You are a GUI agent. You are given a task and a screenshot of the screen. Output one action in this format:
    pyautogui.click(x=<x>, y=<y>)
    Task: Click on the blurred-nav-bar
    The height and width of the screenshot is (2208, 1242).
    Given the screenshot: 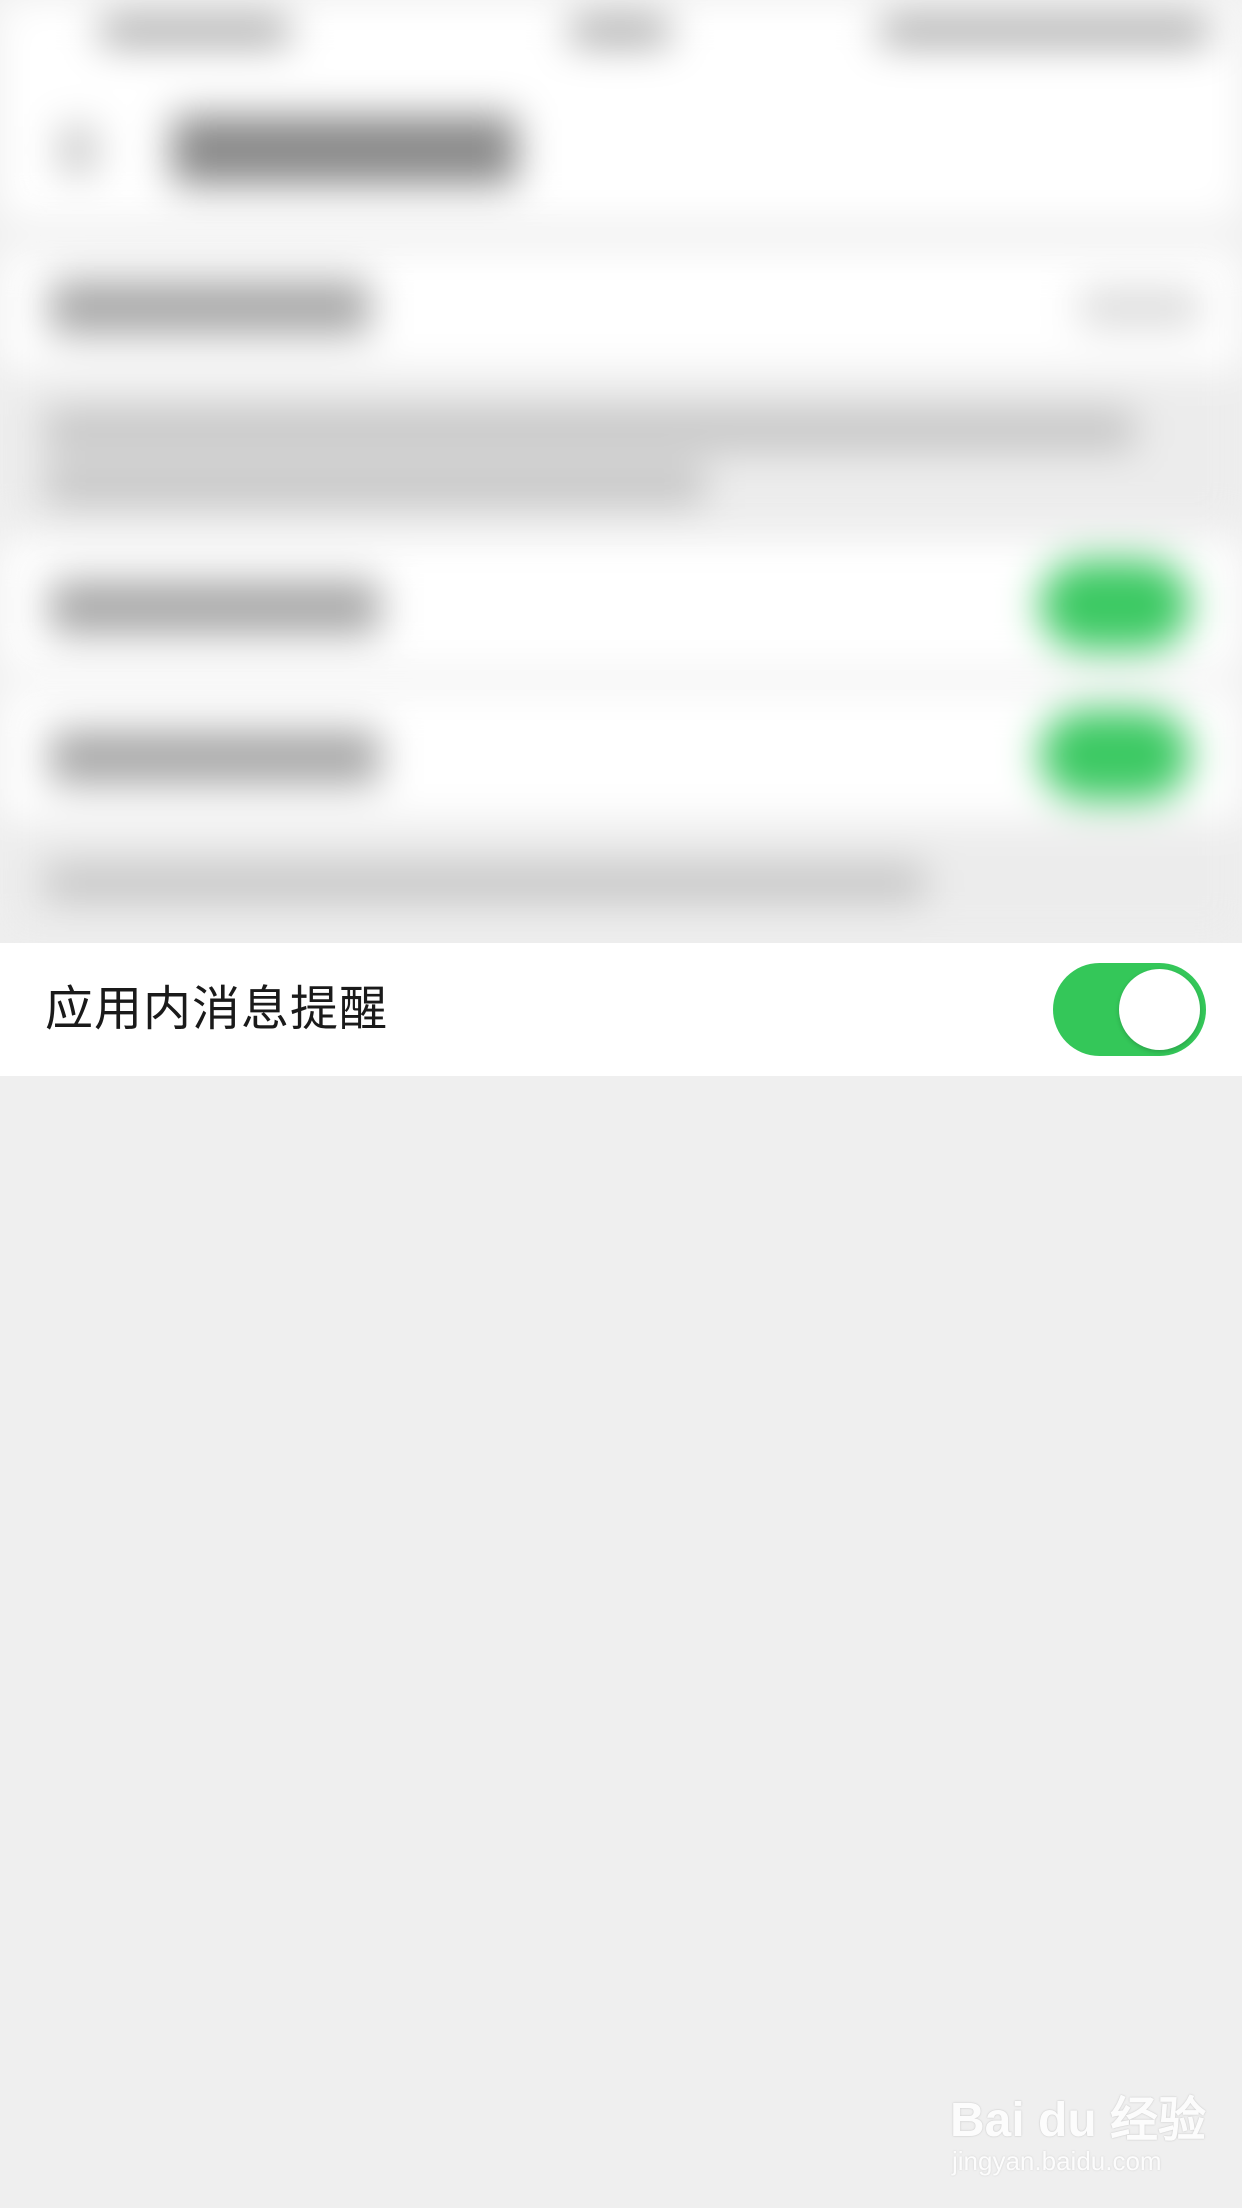 What is the action you would take?
    pyautogui.click(x=621, y=145)
    